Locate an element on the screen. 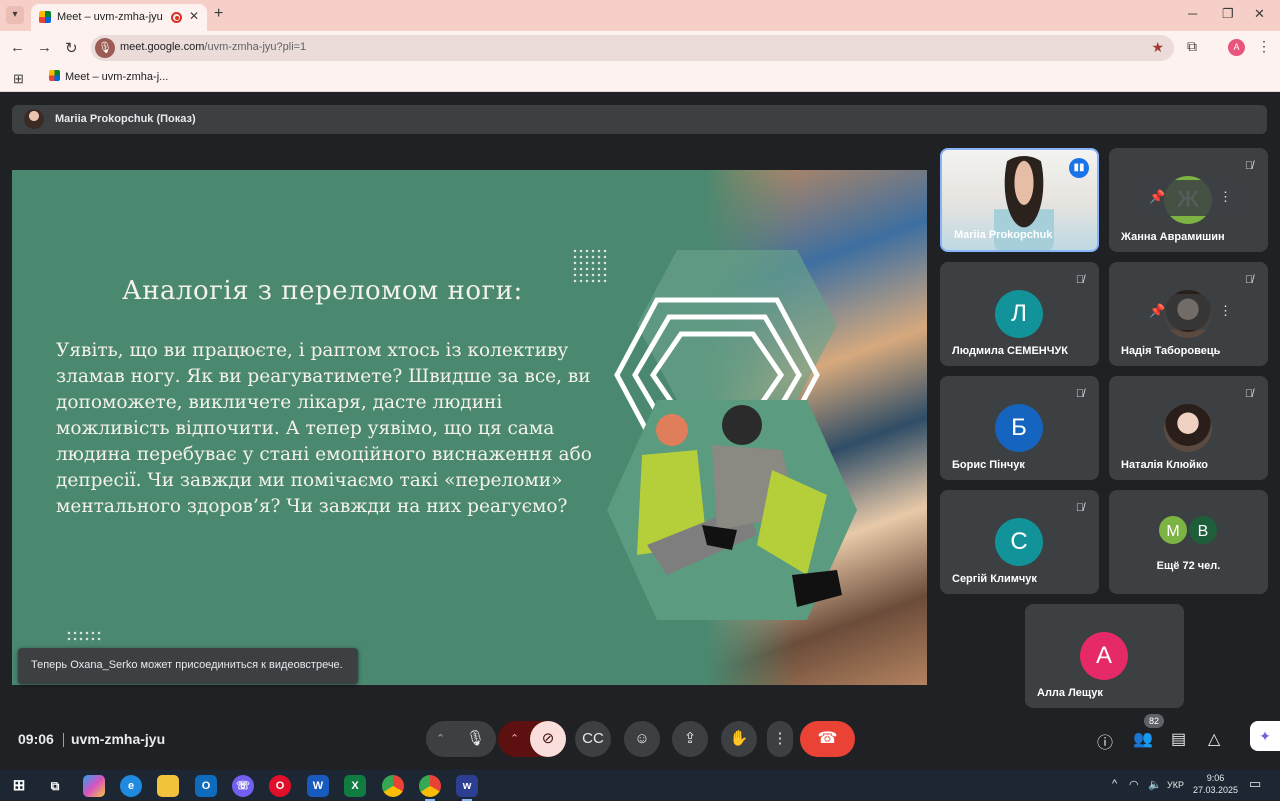  edge-icon: e is located at coordinates (131, 786).